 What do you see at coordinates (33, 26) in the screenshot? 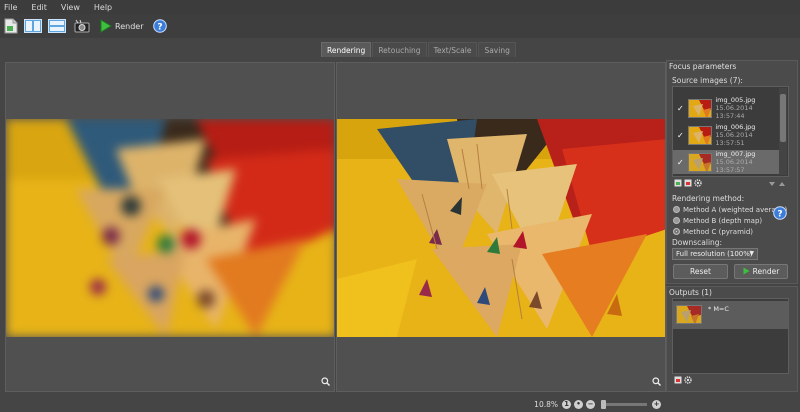
I see `layout-split-icon` at bounding box center [33, 26].